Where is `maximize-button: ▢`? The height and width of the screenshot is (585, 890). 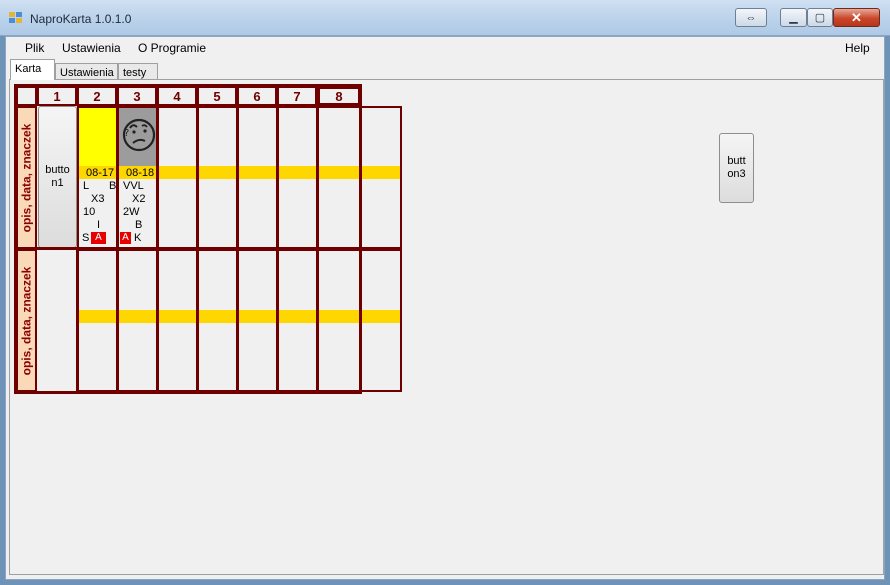 maximize-button: ▢ is located at coordinates (820, 17).